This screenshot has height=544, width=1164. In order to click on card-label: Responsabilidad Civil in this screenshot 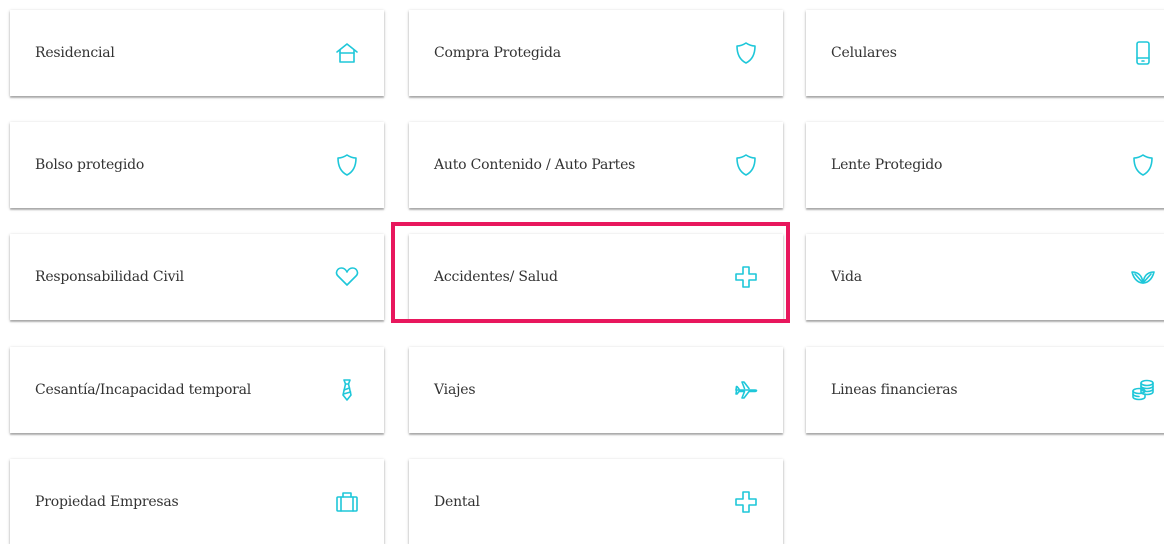, I will do `click(109, 277)`.